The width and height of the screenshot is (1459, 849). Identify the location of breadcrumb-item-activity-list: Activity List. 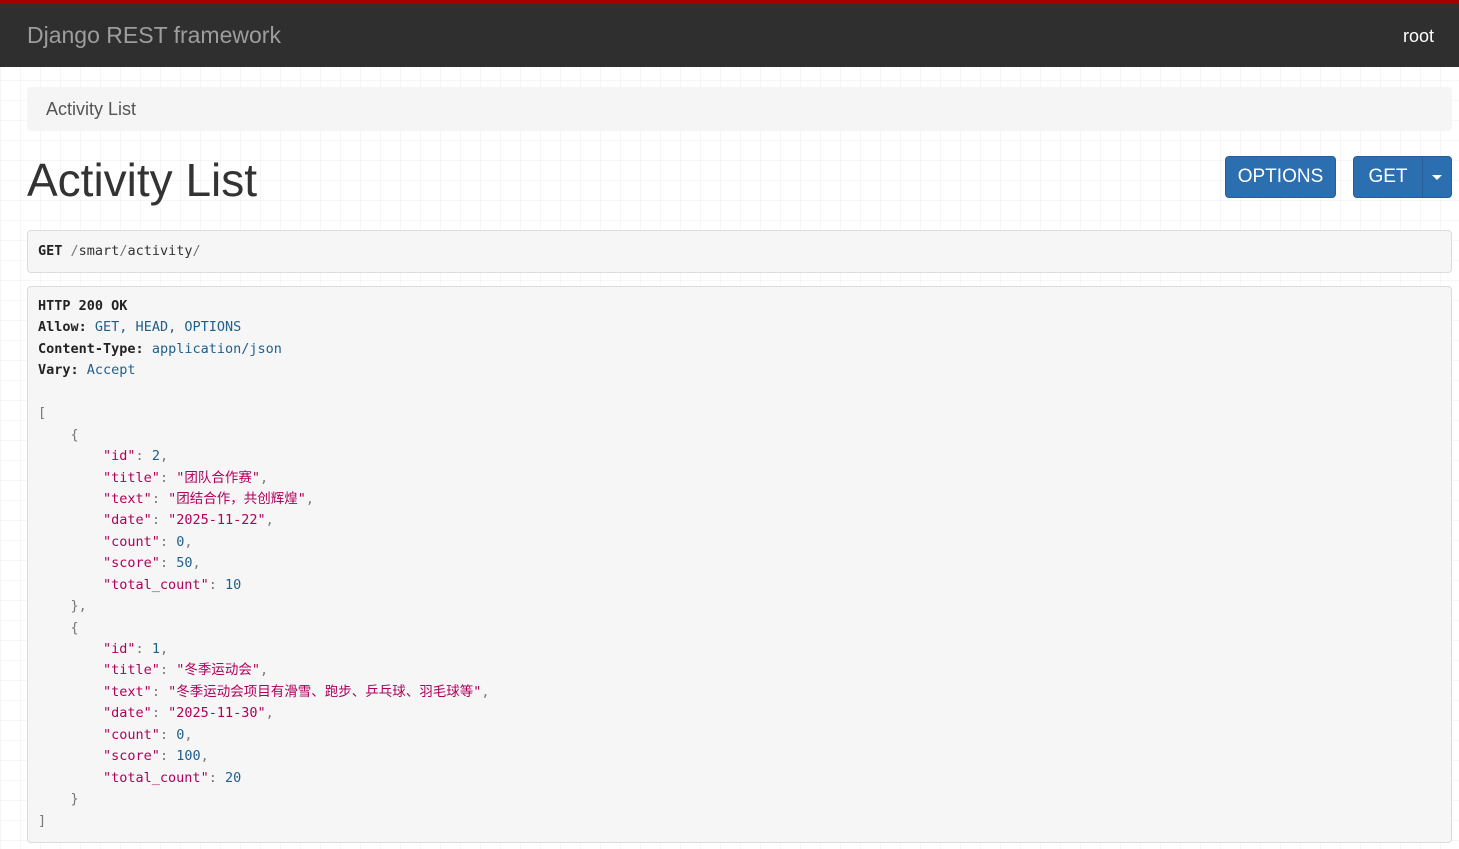
(91, 109).